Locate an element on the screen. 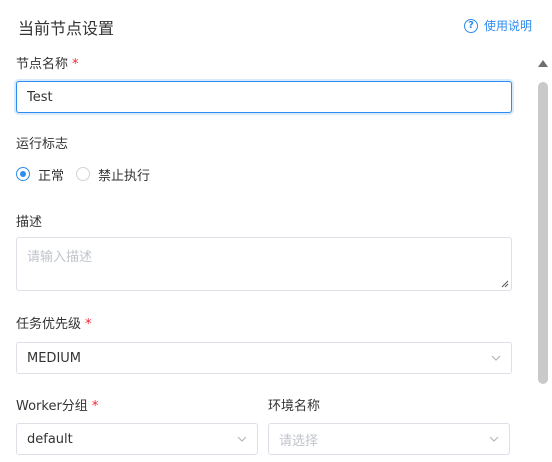  radio-forbidden: 禁止执行 is located at coordinates (113, 174).